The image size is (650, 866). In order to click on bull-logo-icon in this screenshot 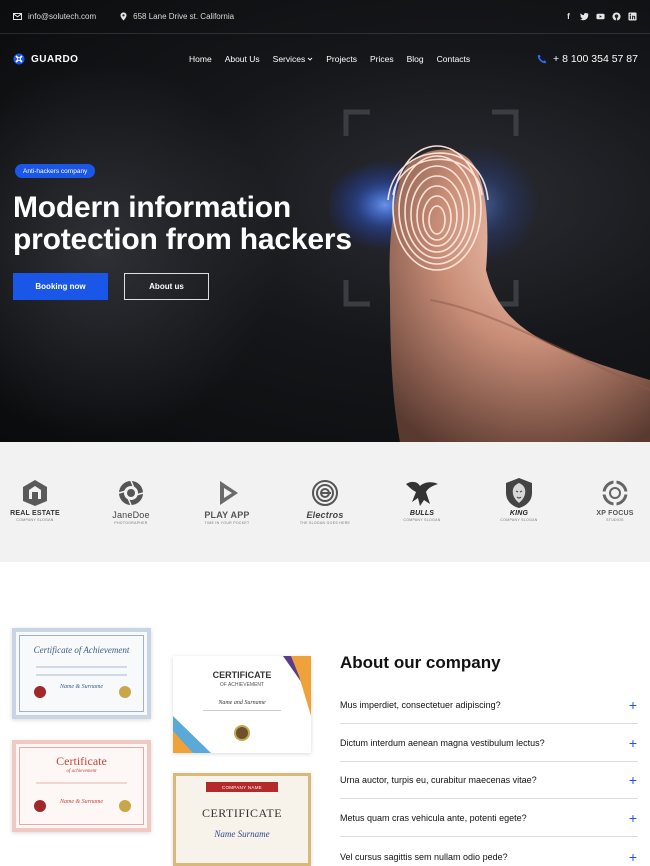, I will do `click(422, 493)`.